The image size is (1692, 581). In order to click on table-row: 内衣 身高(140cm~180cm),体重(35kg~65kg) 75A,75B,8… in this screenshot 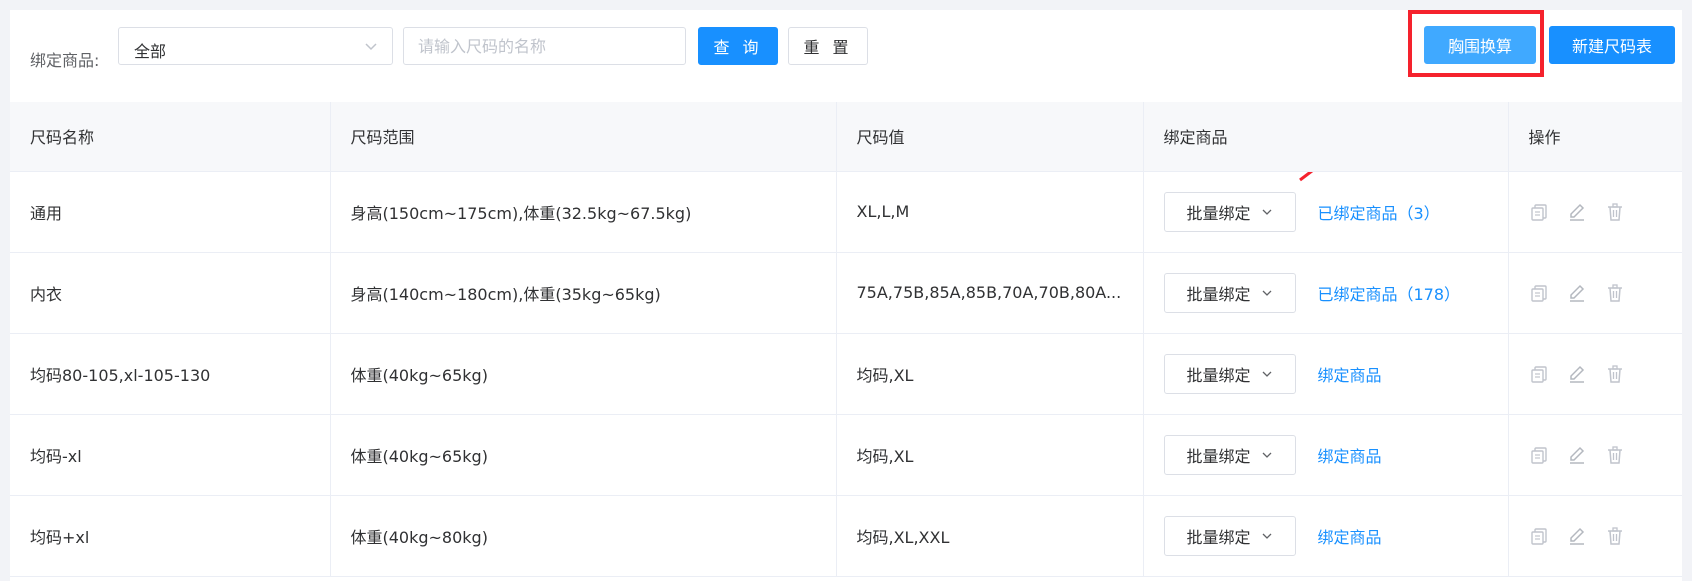, I will do `click(846, 293)`.